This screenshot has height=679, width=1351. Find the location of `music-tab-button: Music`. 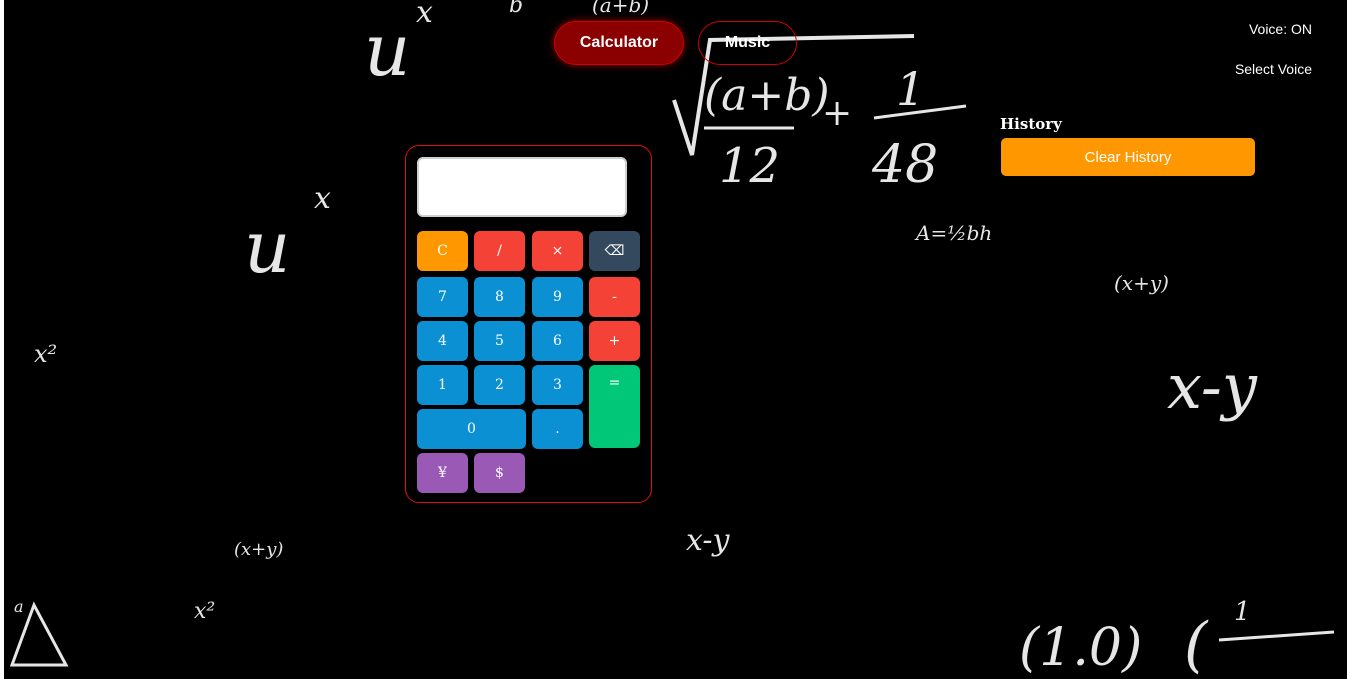

music-tab-button: Music is located at coordinates (747, 43).